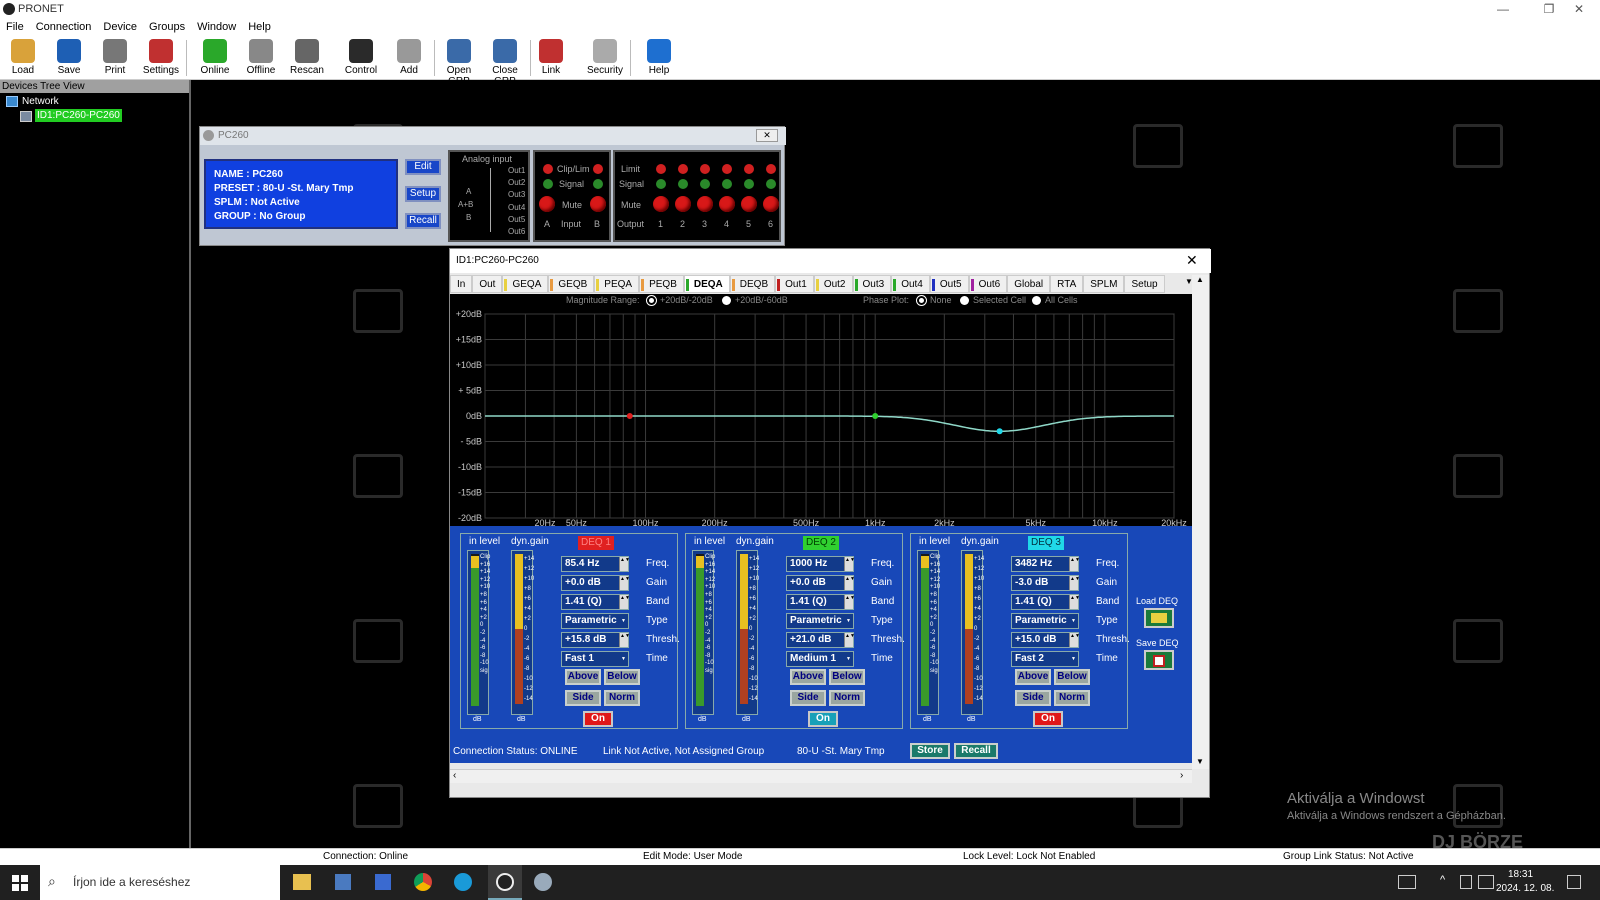 Image resolution: width=1600 pixels, height=900 pixels. What do you see at coordinates (461, 284) in the screenshot?
I see `tab-in: In` at bounding box center [461, 284].